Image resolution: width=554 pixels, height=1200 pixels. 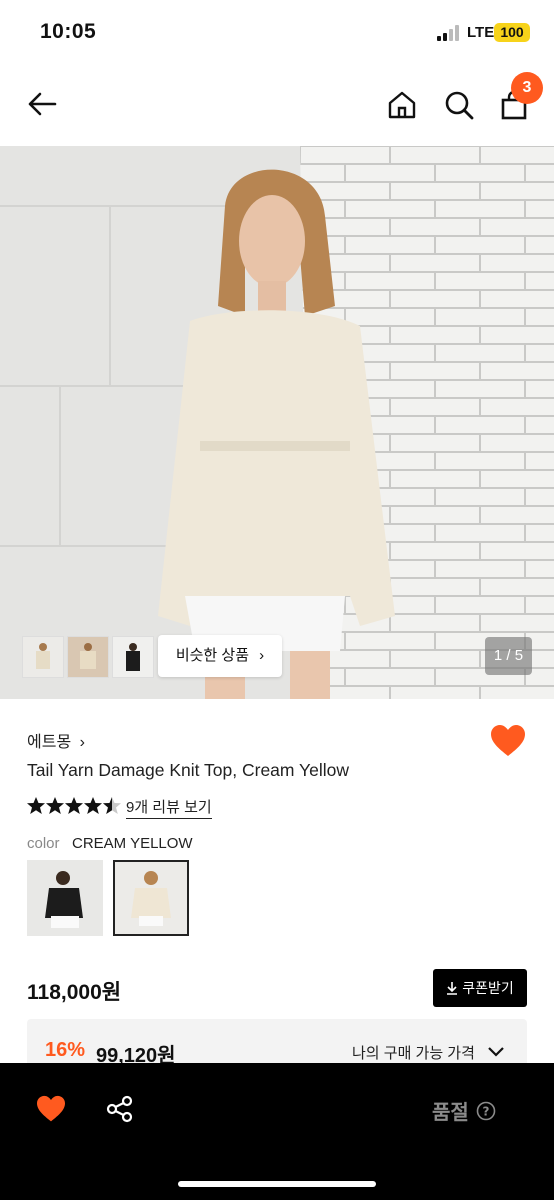 I want to click on status-time: 10:05, so click(x=68, y=31).